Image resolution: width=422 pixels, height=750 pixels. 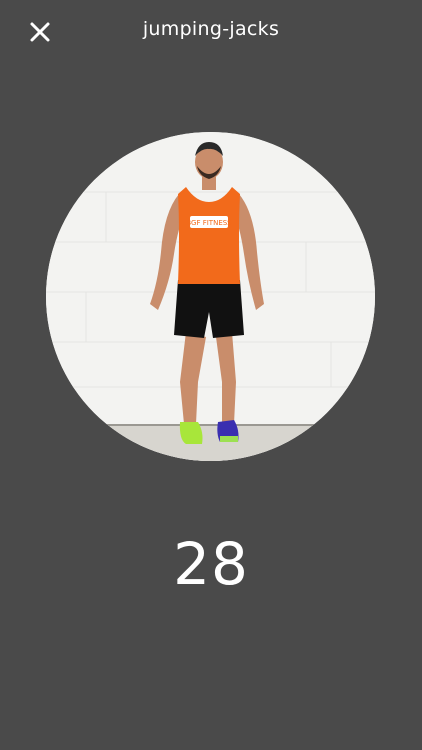 What do you see at coordinates (211, 564) in the screenshot?
I see `rep-counter: 28` at bounding box center [211, 564].